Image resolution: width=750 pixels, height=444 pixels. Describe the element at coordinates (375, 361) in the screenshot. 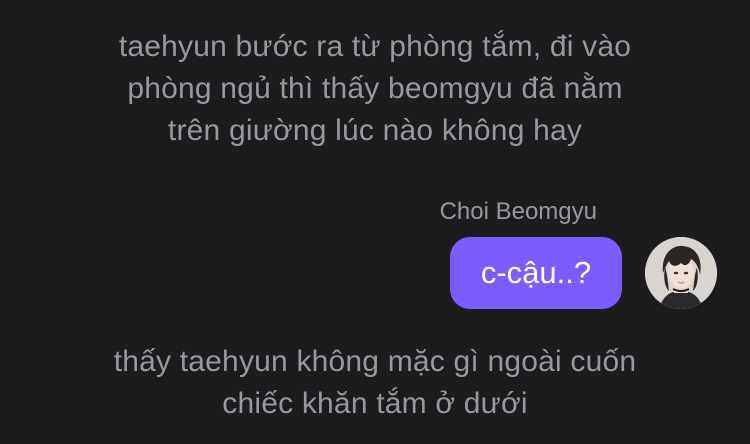

I see `narration-line: thấy taehyun không mặc gì ngoài cuốn` at that location.